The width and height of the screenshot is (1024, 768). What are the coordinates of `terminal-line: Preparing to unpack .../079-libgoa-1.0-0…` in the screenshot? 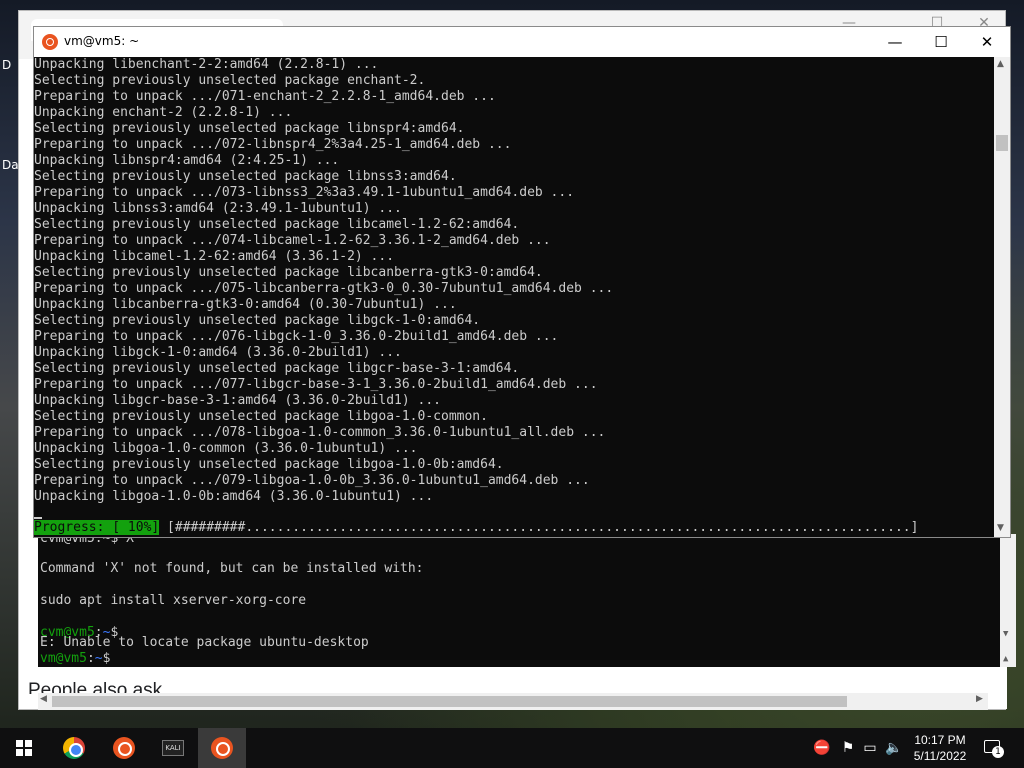 It's located at (312, 480).